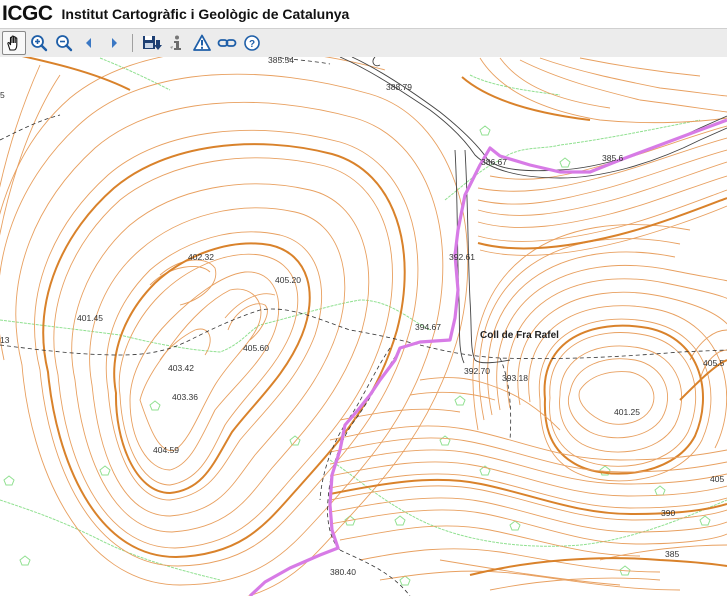 This screenshot has height=596, width=727. I want to click on warning-icon, so click(202, 42).